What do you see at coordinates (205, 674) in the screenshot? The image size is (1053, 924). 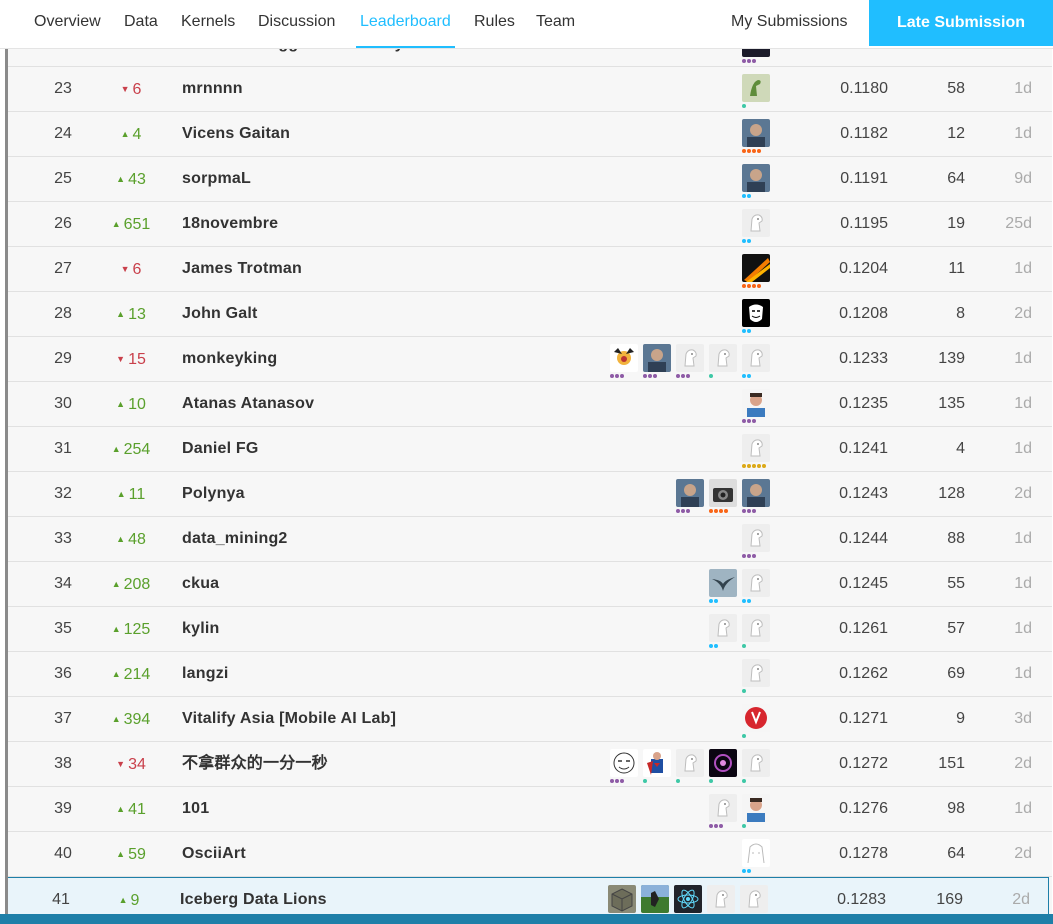 I see `team-name: langzi` at bounding box center [205, 674].